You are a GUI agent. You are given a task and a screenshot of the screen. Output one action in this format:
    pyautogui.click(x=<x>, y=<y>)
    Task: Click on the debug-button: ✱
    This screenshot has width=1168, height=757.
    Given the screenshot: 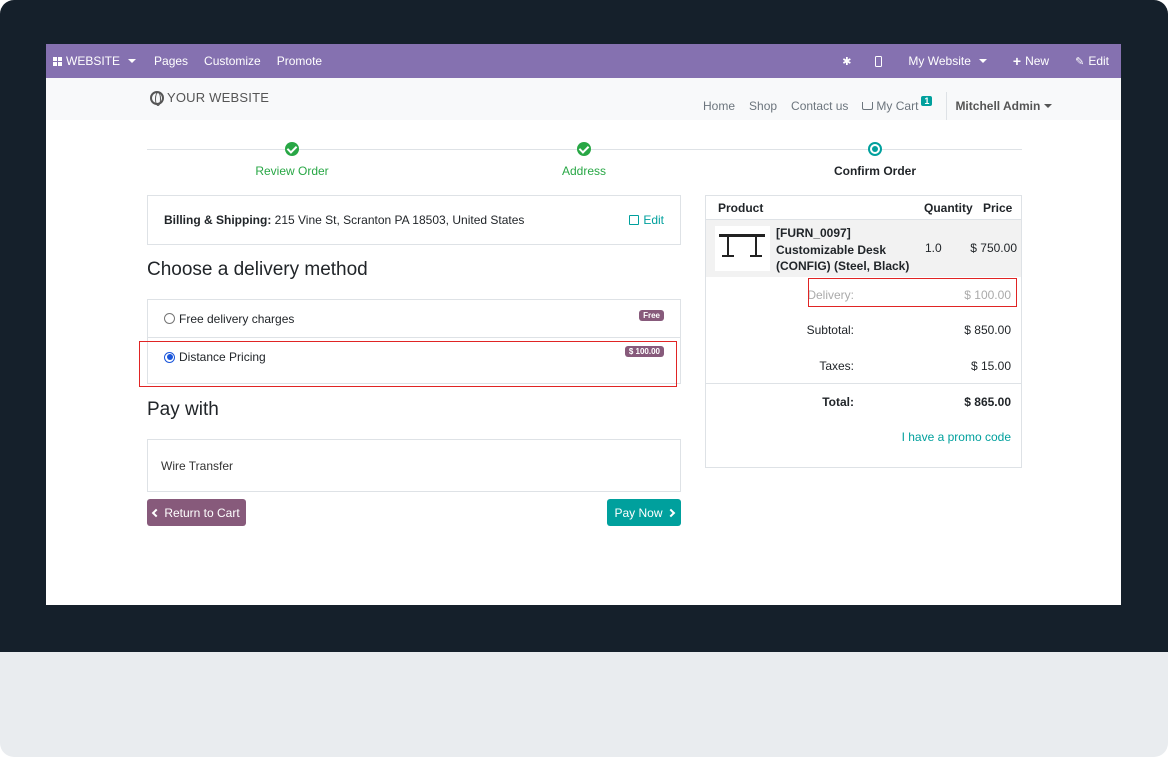 What is the action you would take?
    pyautogui.click(x=846, y=61)
    